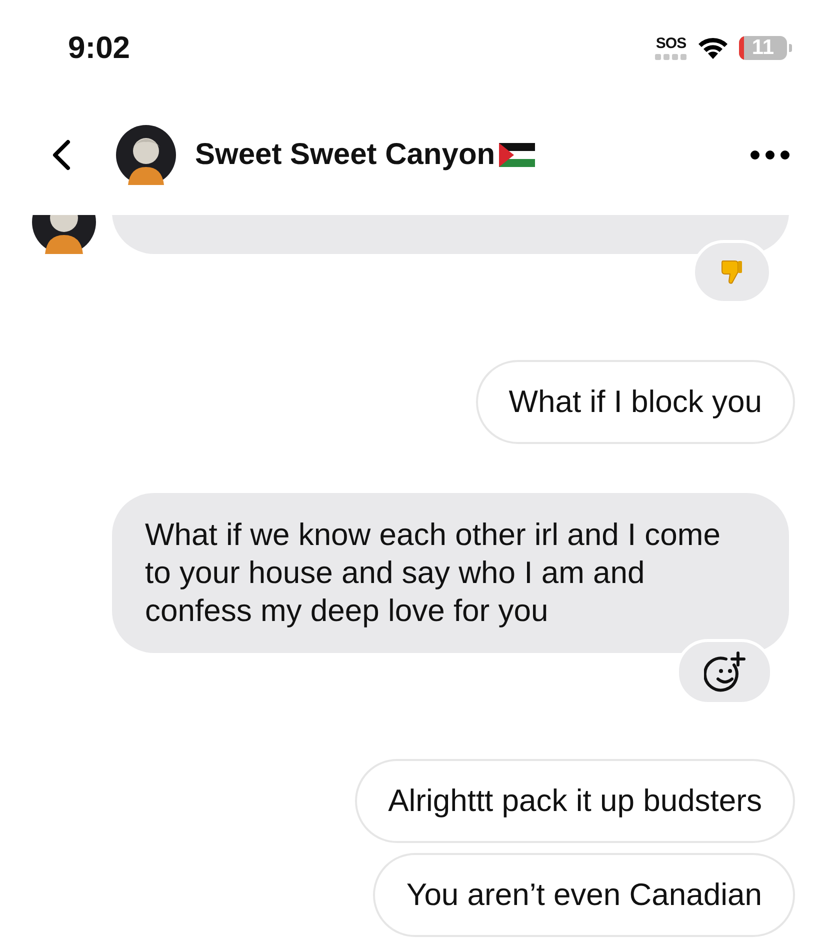 The height and width of the screenshot is (948, 828). What do you see at coordinates (671, 57) in the screenshot?
I see `signal-icon` at bounding box center [671, 57].